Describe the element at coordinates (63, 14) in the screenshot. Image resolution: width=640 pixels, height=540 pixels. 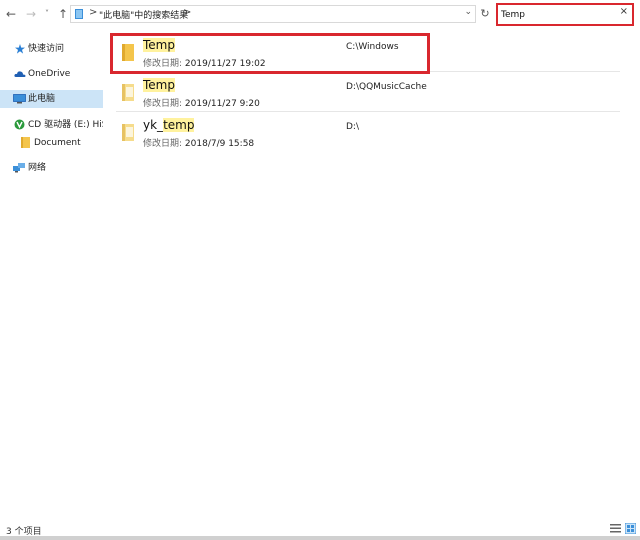
I see `arrow-up-icon: ↑` at that location.